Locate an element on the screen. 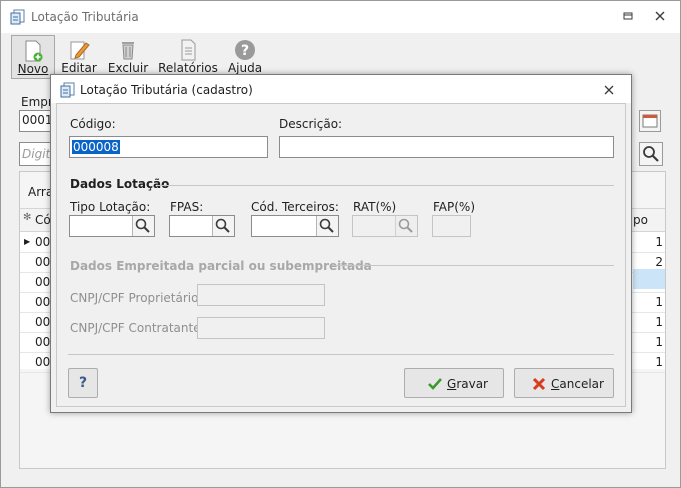 This screenshot has height=488, width=681. title-bar: Lotação Tributária is located at coordinates (340, 17).